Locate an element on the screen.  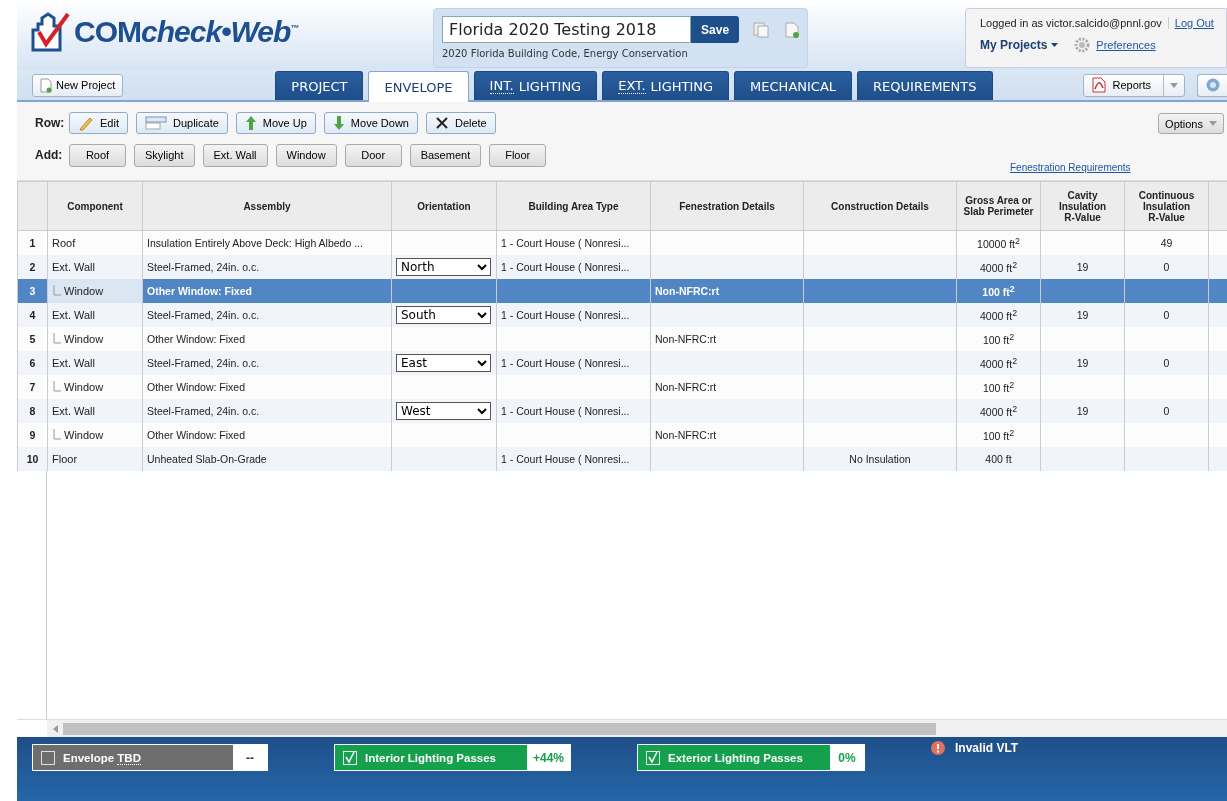
row-number: 5 is located at coordinates (32, 339).